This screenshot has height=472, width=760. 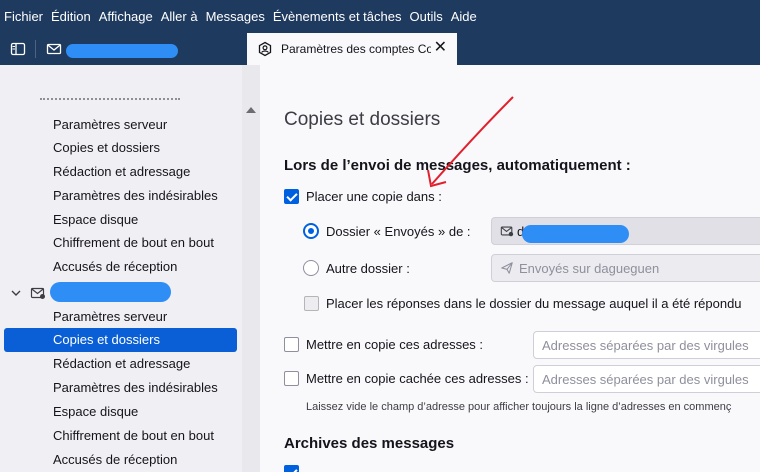 I want to click on cc-row: Mettre en copie ces adresses :, so click(x=383, y=344).